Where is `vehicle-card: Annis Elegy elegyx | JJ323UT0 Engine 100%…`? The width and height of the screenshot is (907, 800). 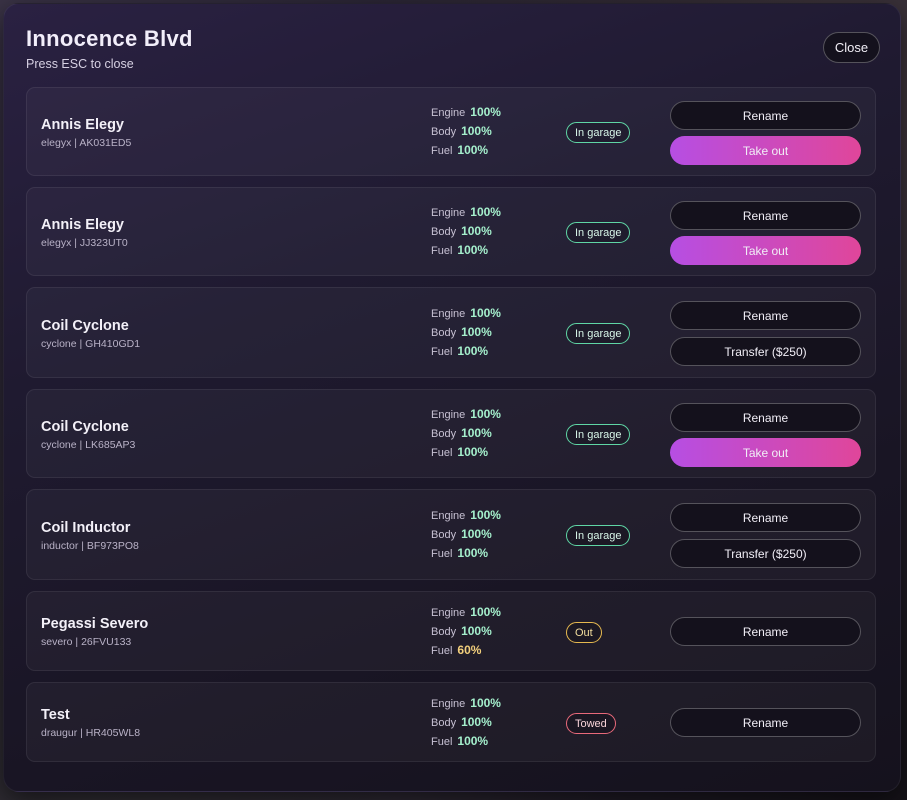 vehicle-card: Annis Elegy elegyx | JJ323UT0 Engine 100%… is located at coordinates (451, 231).